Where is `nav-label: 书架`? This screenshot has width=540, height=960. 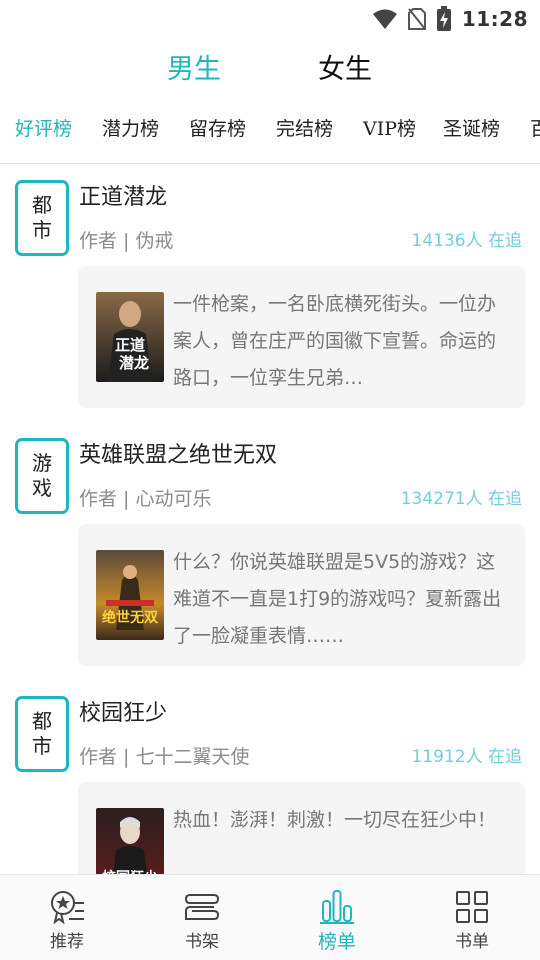 nav-label: 书架 is located at coordinates (202, 942).